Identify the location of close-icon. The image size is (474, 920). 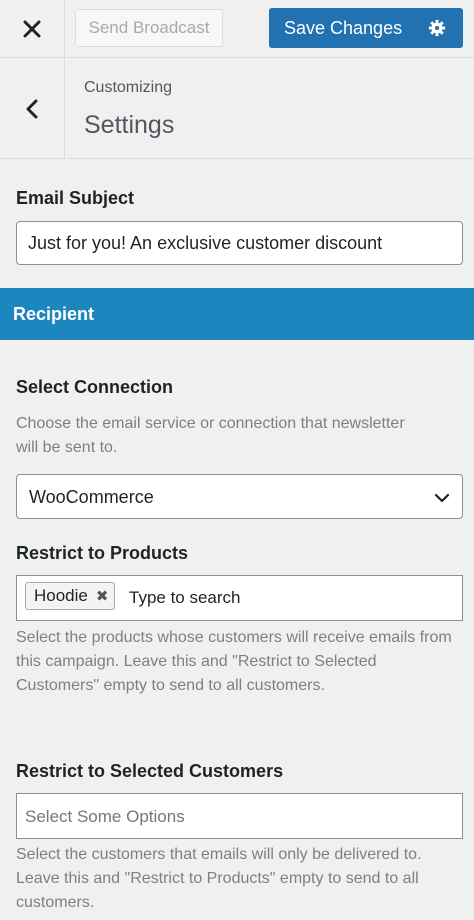
(32, 29).